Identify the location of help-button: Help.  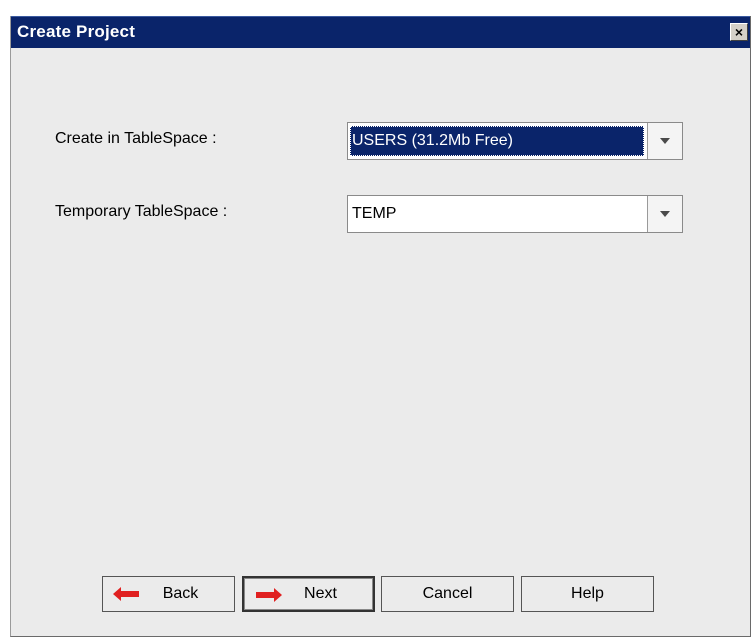
(587, 594).